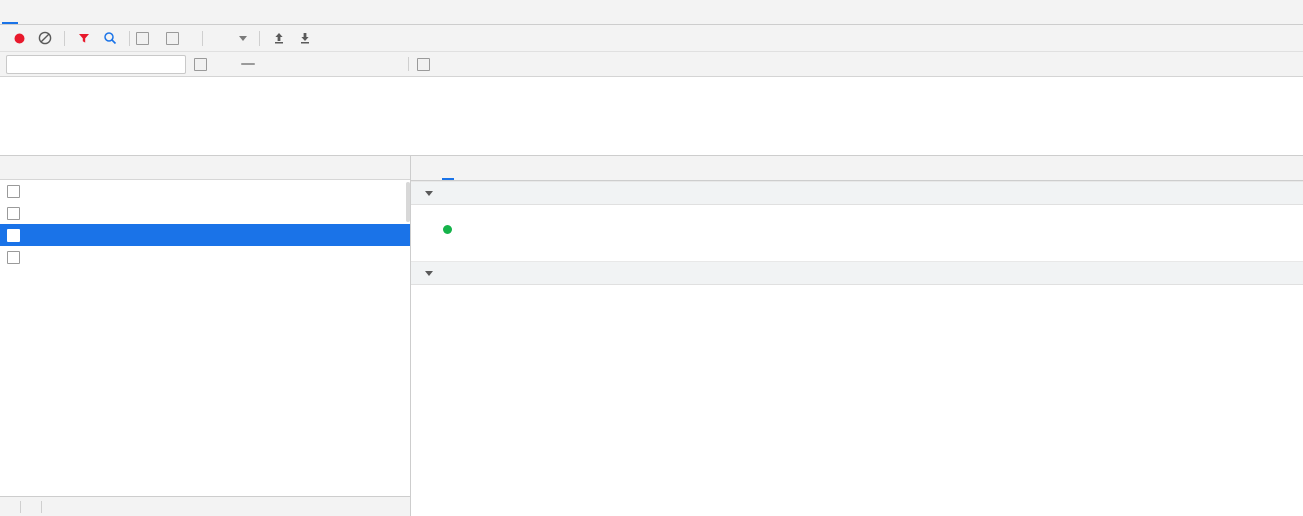  Describe the element at coordinates (857, 297) in the screenshot. I see `header-row-cache-control` at that location.